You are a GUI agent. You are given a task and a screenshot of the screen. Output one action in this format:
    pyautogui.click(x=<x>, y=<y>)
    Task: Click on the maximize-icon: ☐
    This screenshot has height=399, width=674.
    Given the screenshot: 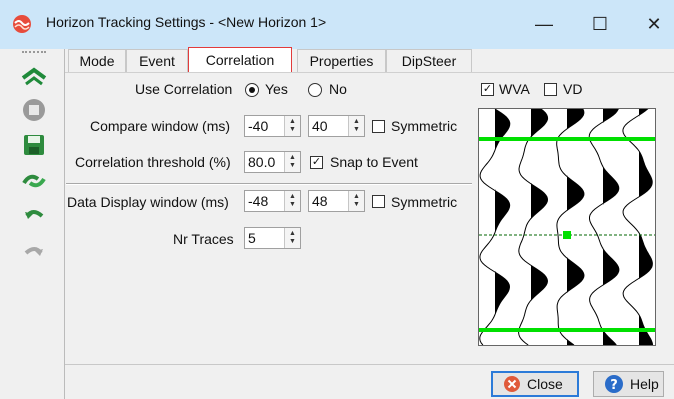 What is the action you would take?
    pyautogui.click(x=600, y=24)
    